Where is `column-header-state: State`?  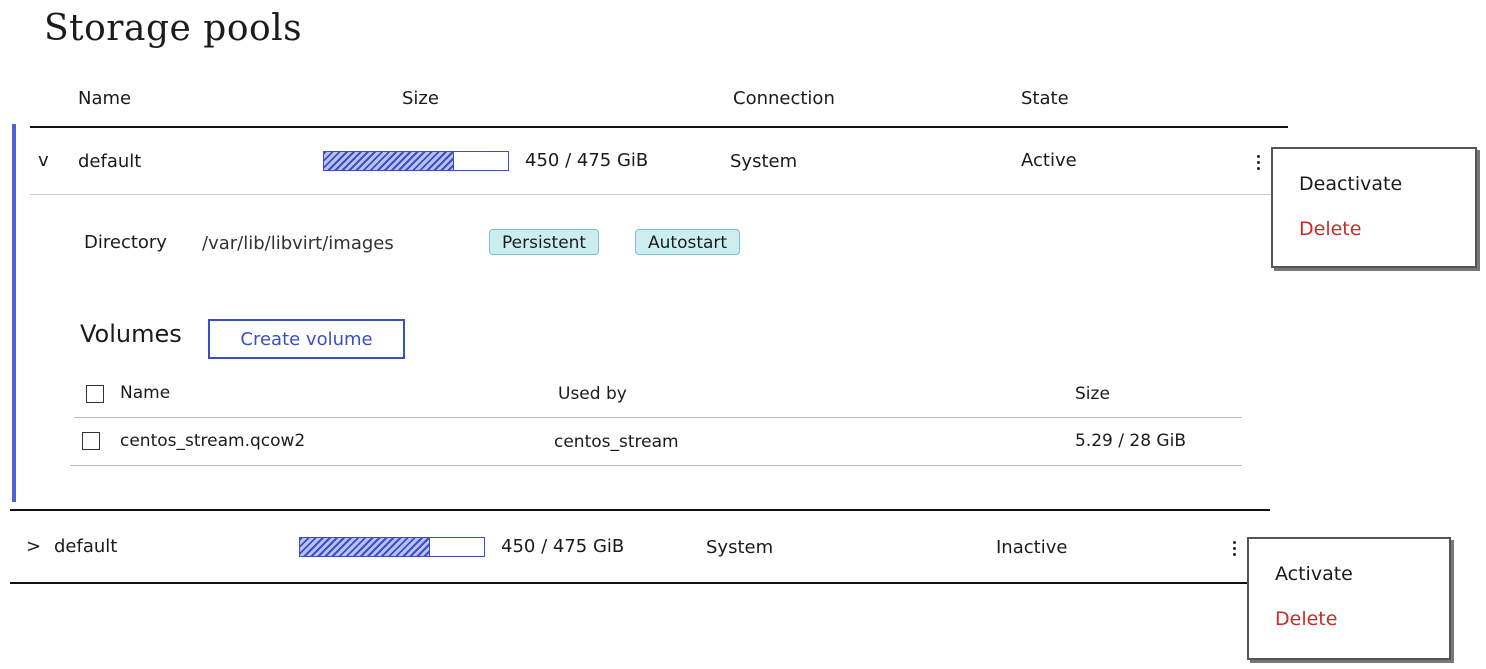 column-header-state: State is located at coordinates (1045, 98).